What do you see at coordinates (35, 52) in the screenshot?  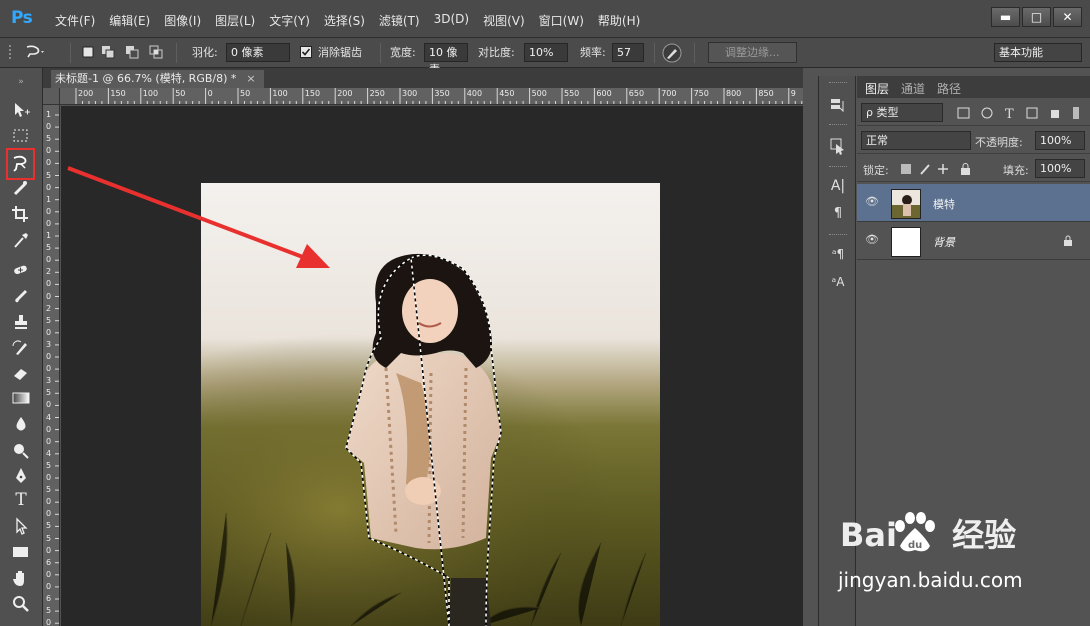 I see `magnetic-lasso-preset-icon` at bounding box center [35, 52].